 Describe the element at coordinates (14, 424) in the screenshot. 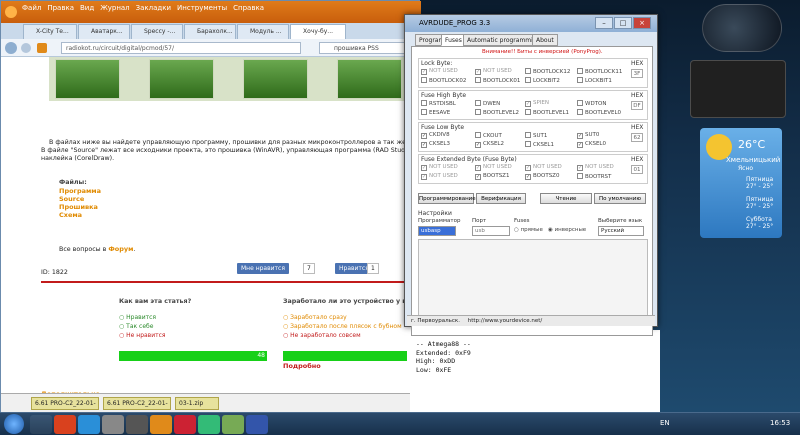

I see `start-button` at that location.